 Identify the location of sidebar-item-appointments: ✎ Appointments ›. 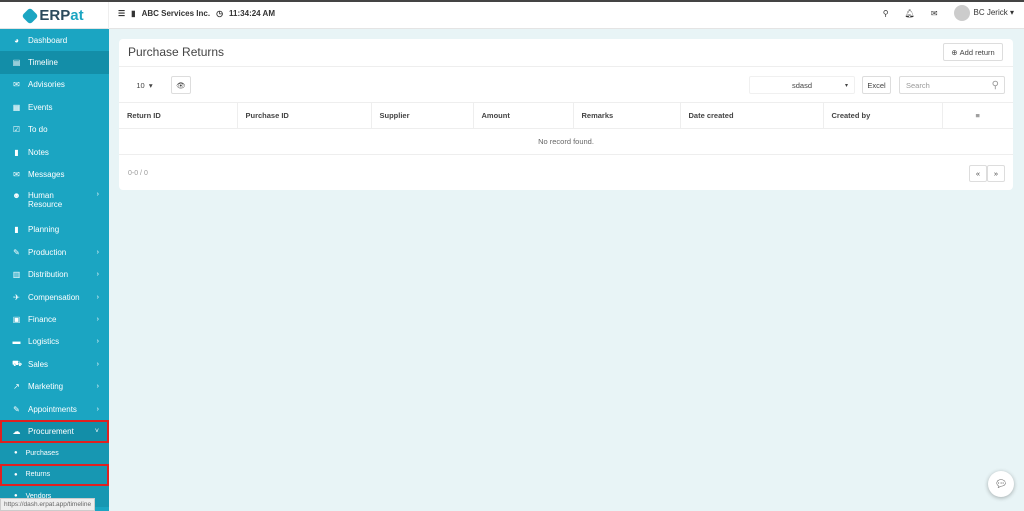
(54, 409).